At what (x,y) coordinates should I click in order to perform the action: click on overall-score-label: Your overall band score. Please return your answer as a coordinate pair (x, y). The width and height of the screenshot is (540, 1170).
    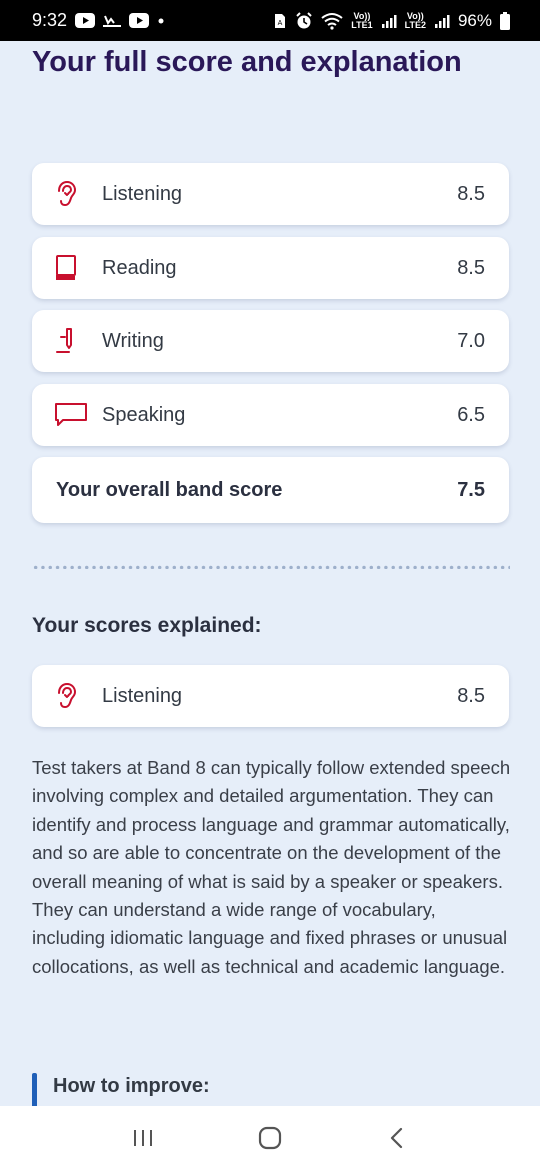
    Looking at the image, I should click on (169, 489).